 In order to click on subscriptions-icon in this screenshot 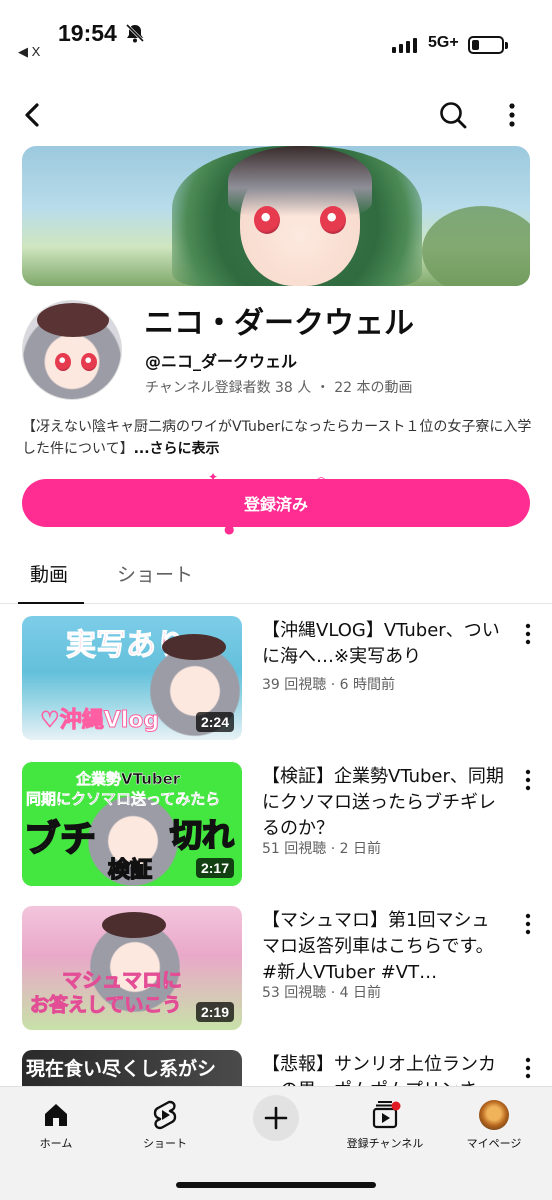, I will do `click(386, 1115)`.